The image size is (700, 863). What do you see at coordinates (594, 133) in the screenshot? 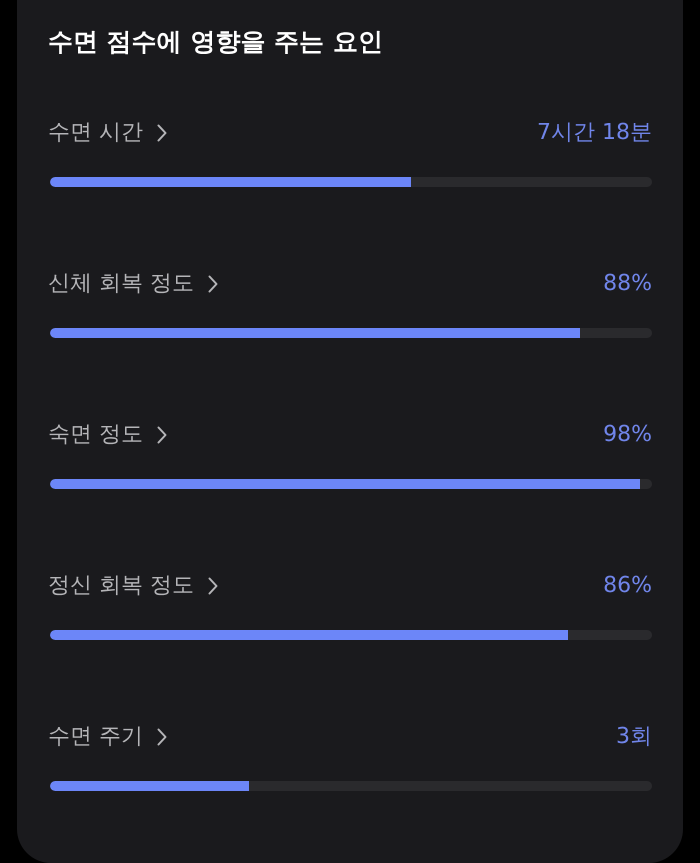
I see `factor-value: 7시간 18분` at bounding box center [594, 133].